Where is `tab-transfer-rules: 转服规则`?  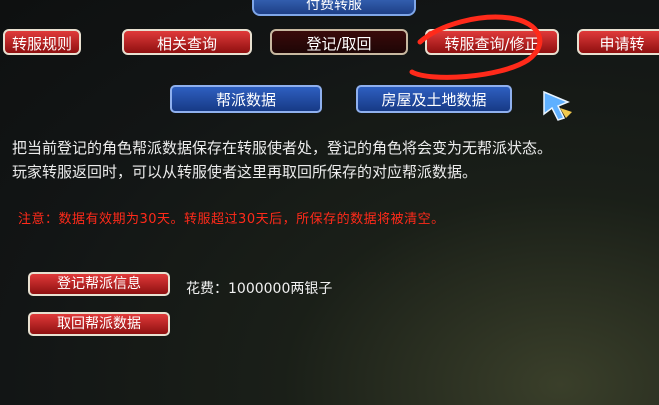 tab-transfer-rules: 转服规则 is located at coordinates (42, 42).